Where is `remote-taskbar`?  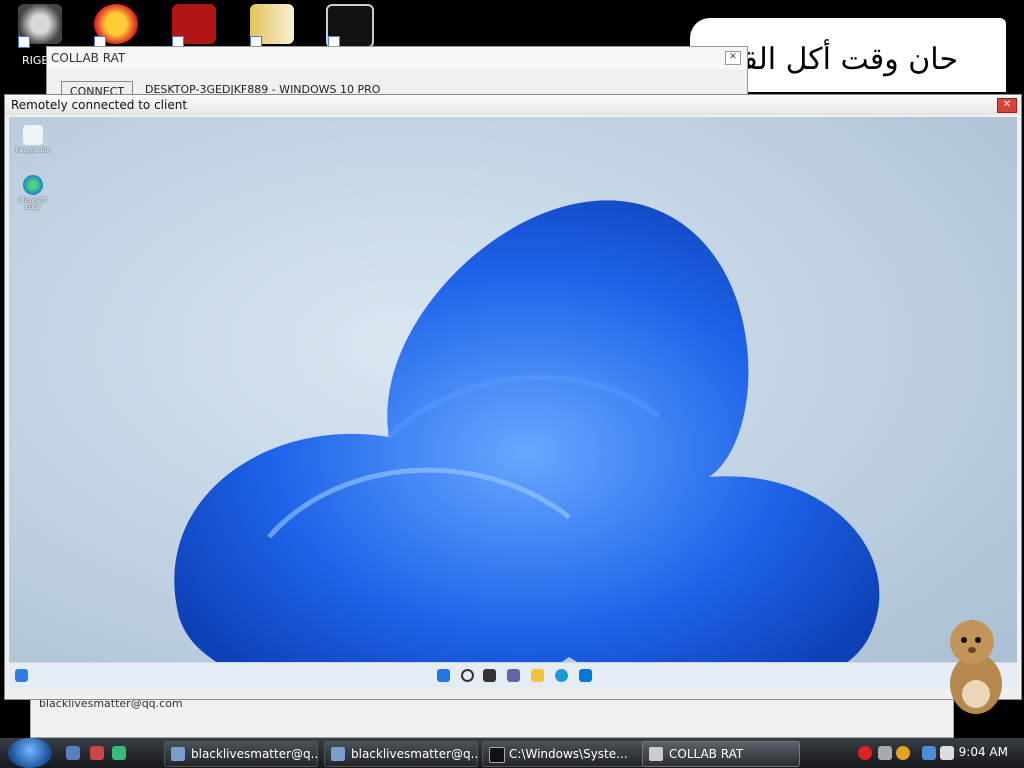 remote-taskbar is located at coordinates (513, 675).